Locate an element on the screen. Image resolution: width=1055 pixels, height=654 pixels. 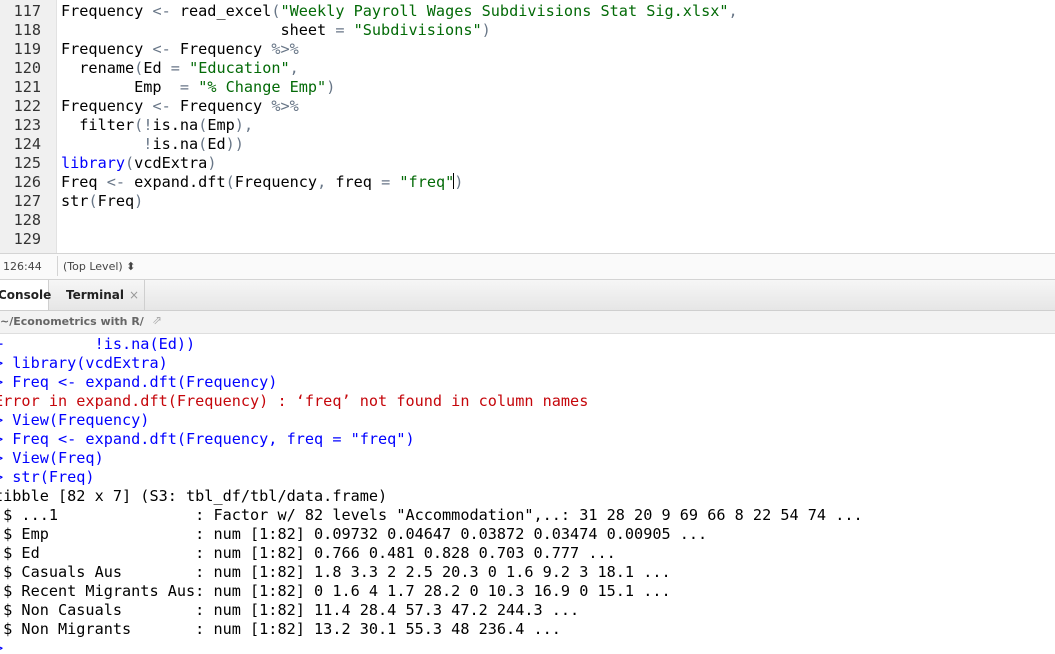
console-command-line: > View(Frequency) is located at coordinates (75, 420).